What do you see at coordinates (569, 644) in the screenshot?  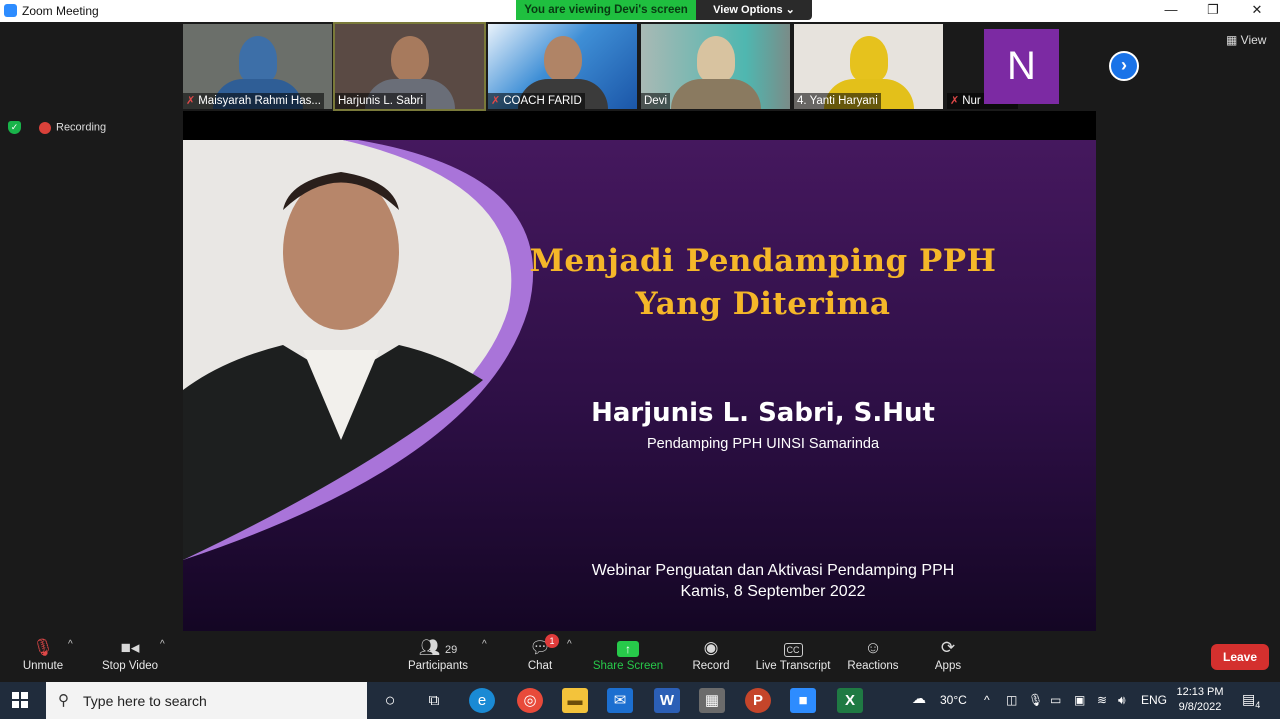 I see `chat-chevron-icon: ^` at bounding box center [569, 644].